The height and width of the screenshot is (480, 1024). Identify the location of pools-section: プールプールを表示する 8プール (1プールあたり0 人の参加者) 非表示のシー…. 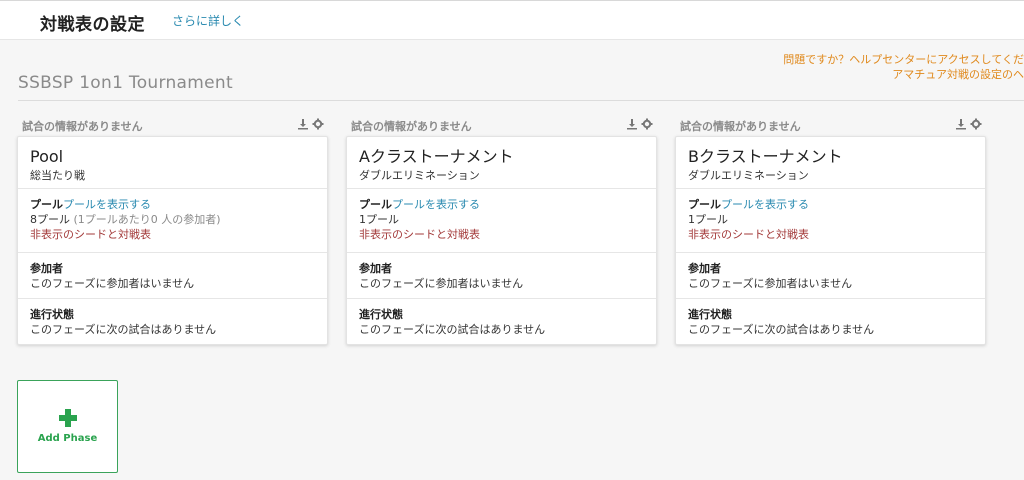
(172, 220).